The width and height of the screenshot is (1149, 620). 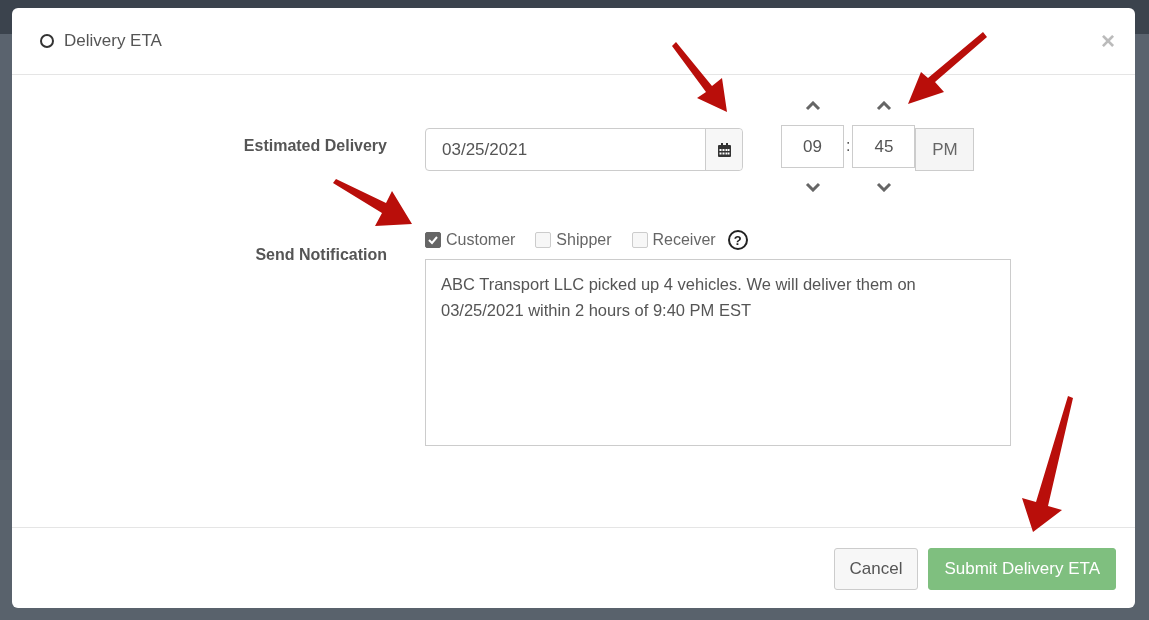 What do you see at coordinates (433, 240) in the screenshot?
I see `checkbox` at bounding box center [433, 240].